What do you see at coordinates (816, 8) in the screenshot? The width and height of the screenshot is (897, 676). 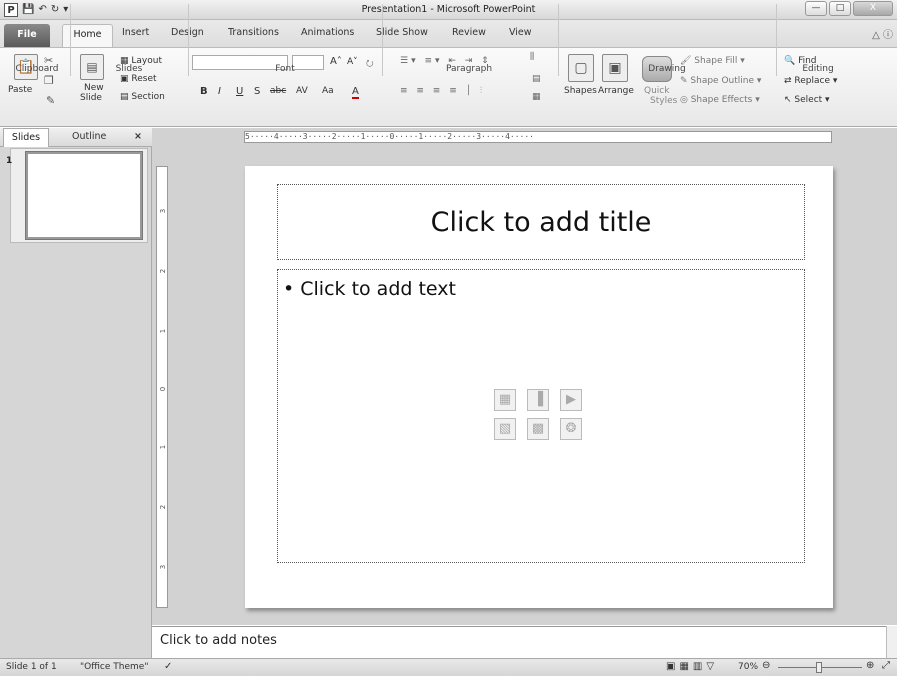 I see `minimize-button: —` at bounding box center [816, 8].